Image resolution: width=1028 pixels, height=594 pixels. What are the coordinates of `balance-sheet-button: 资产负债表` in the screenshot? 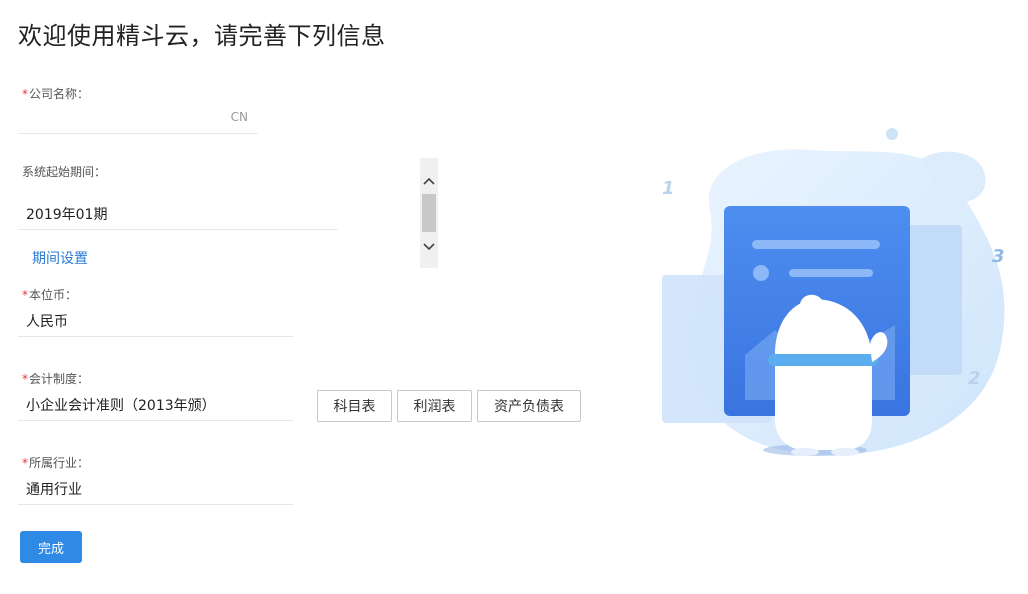 It's located at (529, 406).